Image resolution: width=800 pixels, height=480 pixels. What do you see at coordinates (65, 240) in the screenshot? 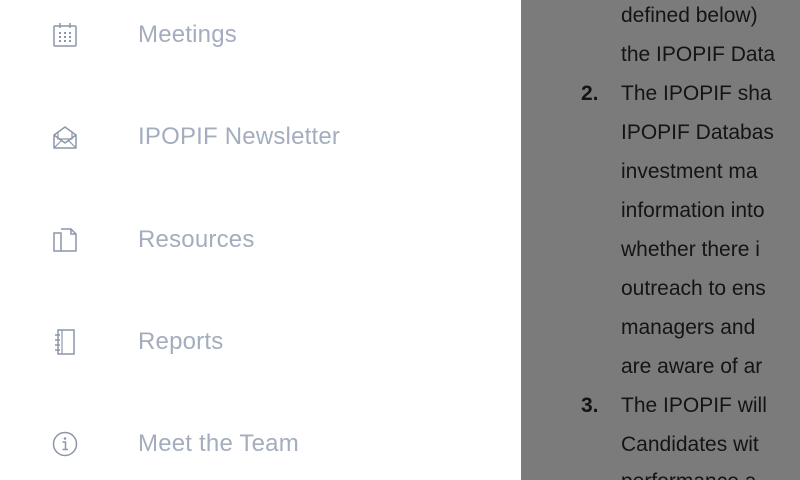
I see `documents-icon` at bounding box center [65, 240].